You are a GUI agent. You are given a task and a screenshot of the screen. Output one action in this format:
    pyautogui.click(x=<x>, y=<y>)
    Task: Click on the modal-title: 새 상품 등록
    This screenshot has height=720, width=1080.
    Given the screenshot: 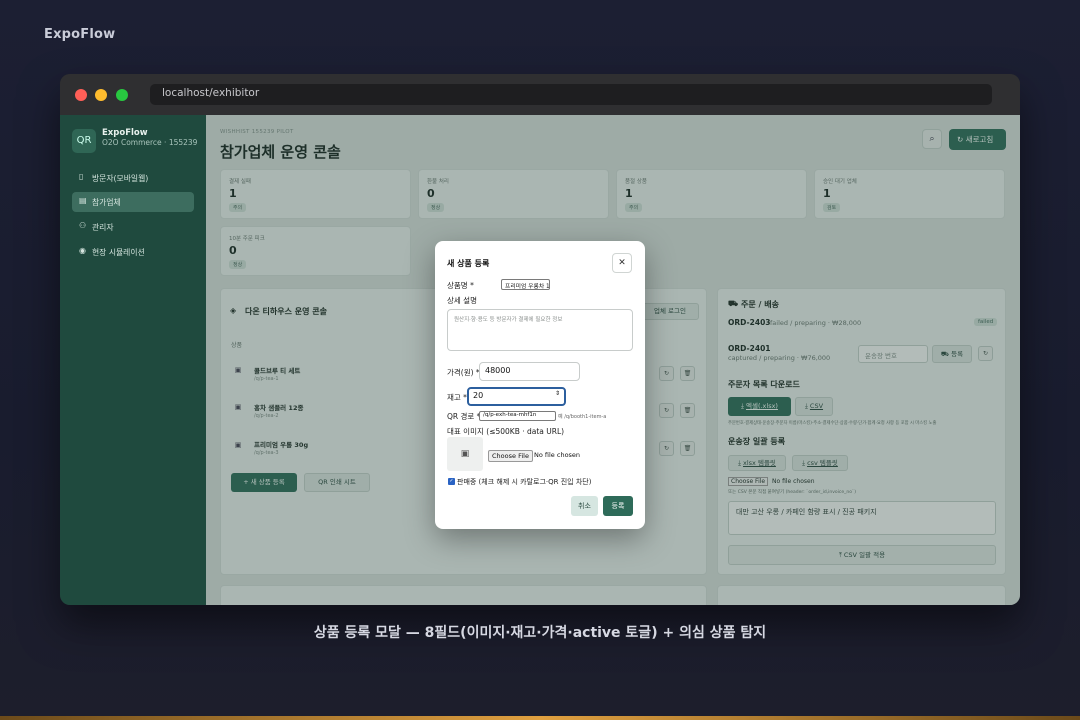 What is the action you would take?
    pyautogui.click(x=468, y=263)
    